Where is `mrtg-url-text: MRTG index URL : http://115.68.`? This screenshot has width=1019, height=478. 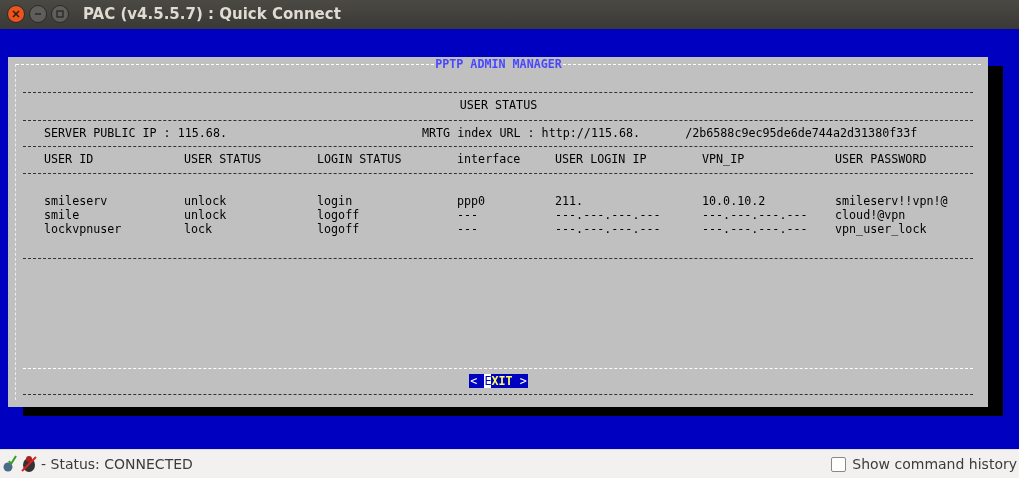 mrtg-url-text: MRTG index URL : http://115.68. is located at coordinates (531, 132).